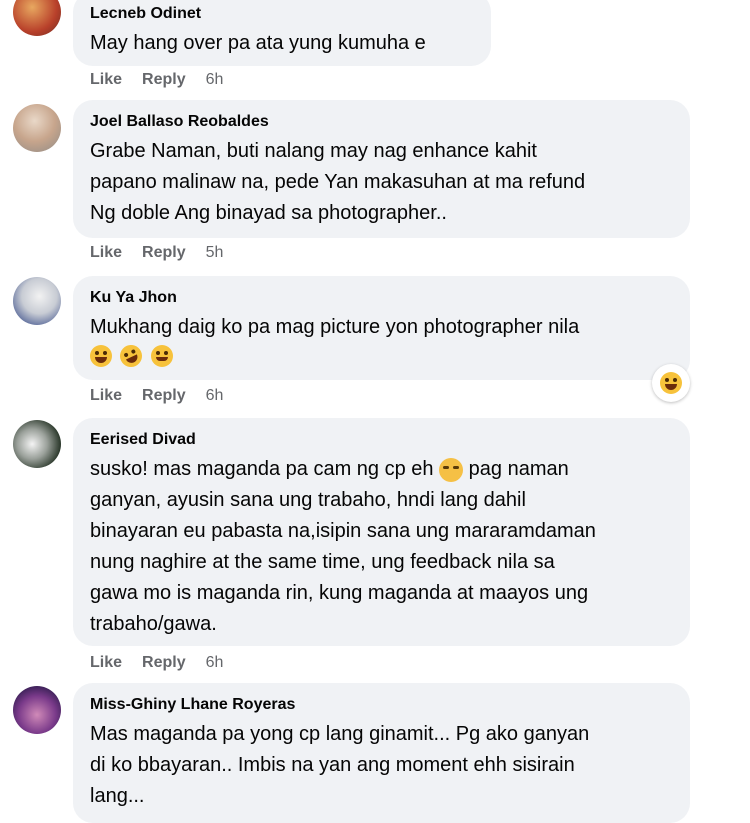 Image resolution: width=750 pixels, height=823 pixels. I want to click on comment-author: Miss-Ghiny Lhane Royeras, so click(380, 705).